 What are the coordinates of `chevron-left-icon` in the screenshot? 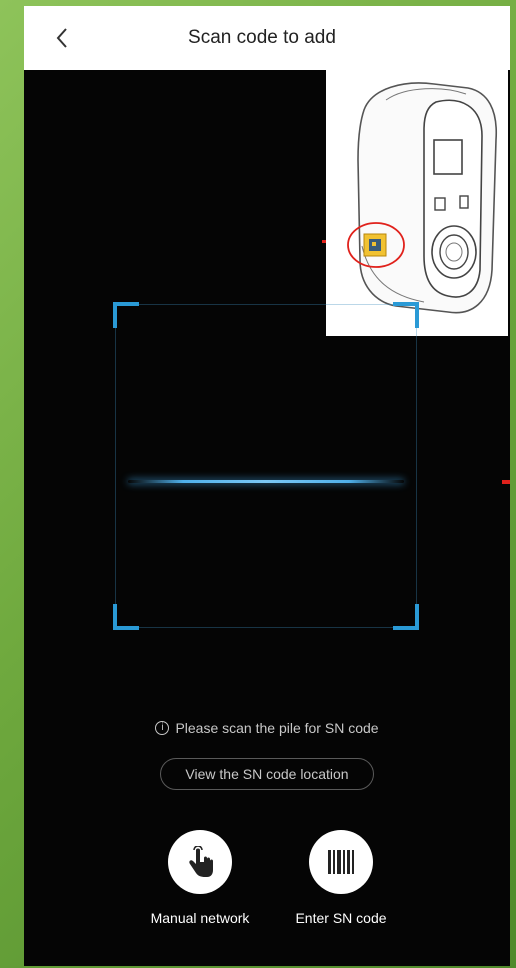 It's located at (61, 38).